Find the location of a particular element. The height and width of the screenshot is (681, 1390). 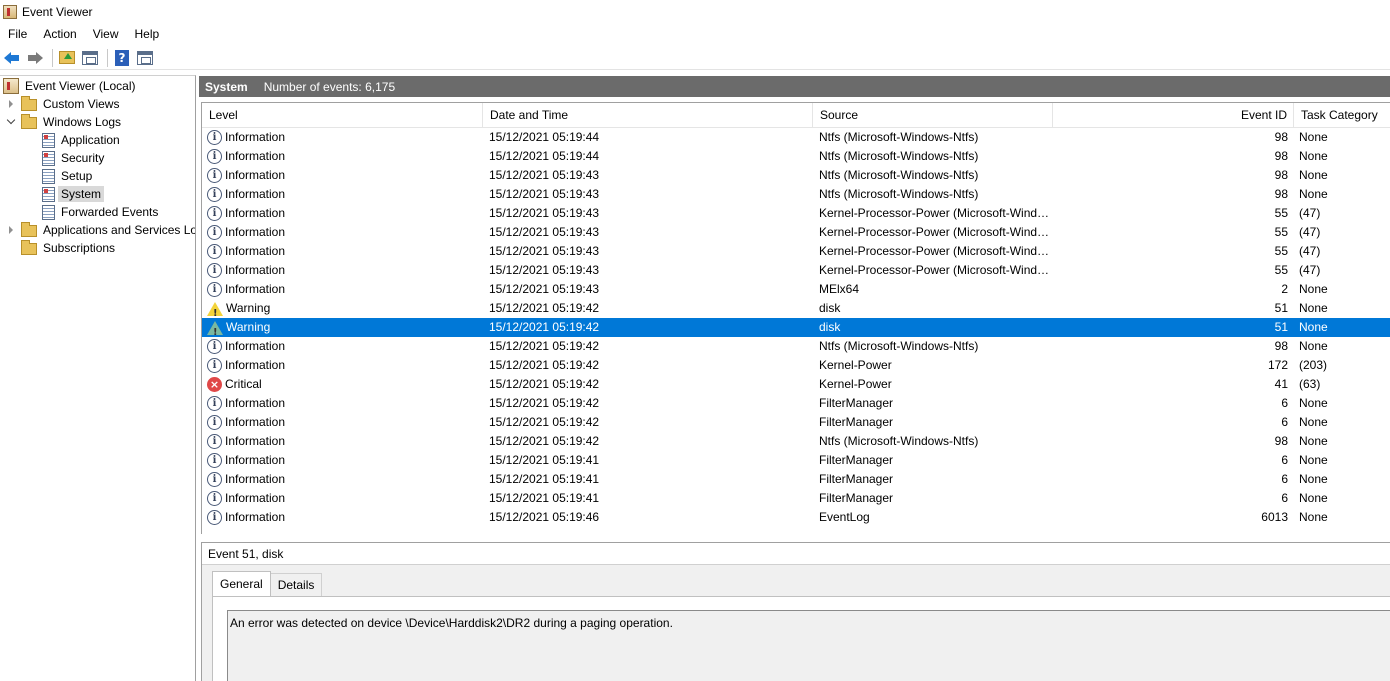

action-pane-icon is located at coordinates (145, 57).